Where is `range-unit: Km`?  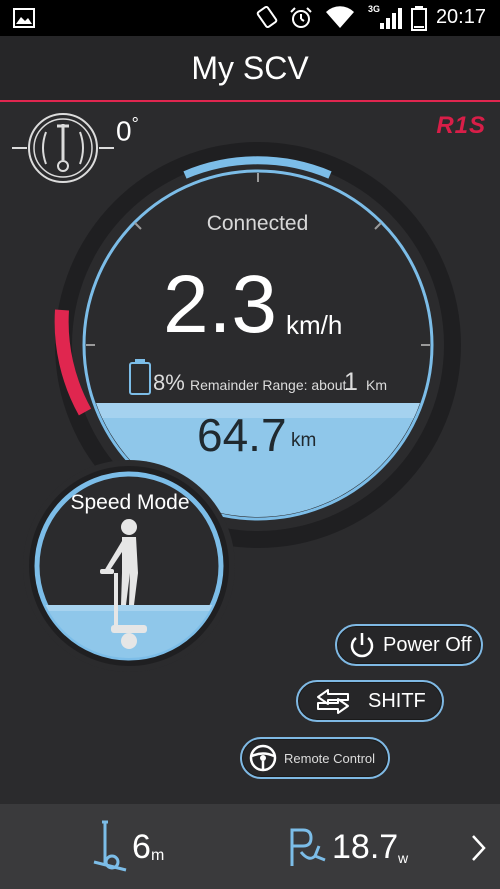 range-unit: Km is located at coordinates (376, 385).